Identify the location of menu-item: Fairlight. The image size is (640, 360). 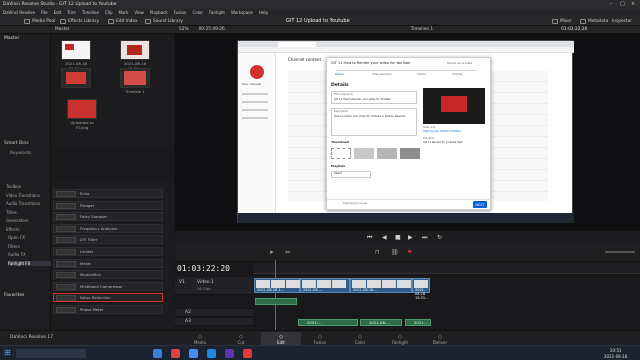
(217, 12).